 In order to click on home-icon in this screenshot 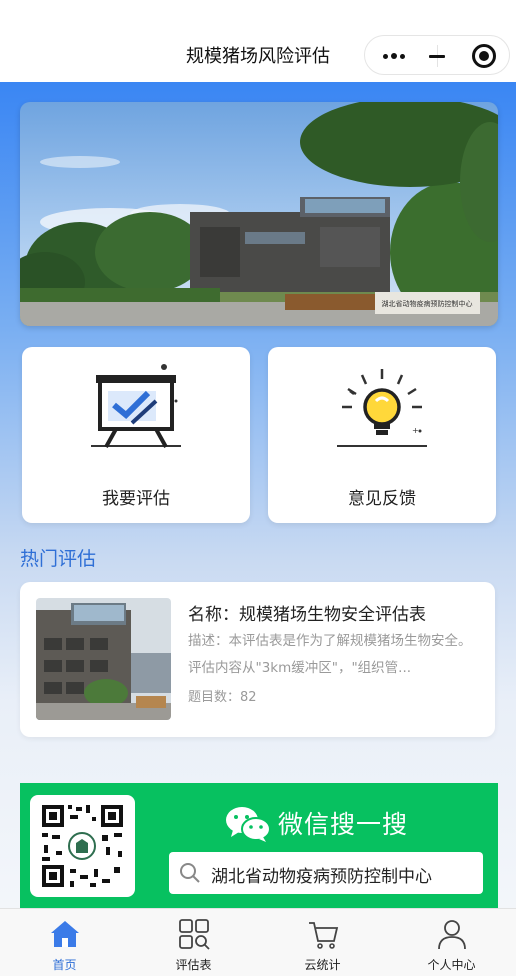, I will do `click(65, 934)`.